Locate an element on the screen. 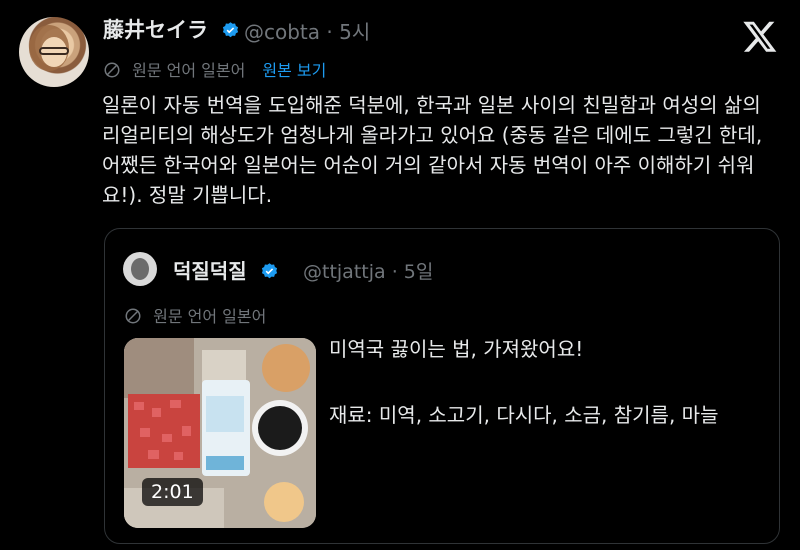 Image resolution: width=800 pixels, height=550 pixels. quoted-author-handle: @ttjattja · 5일 is located at coordinates (368, 270).